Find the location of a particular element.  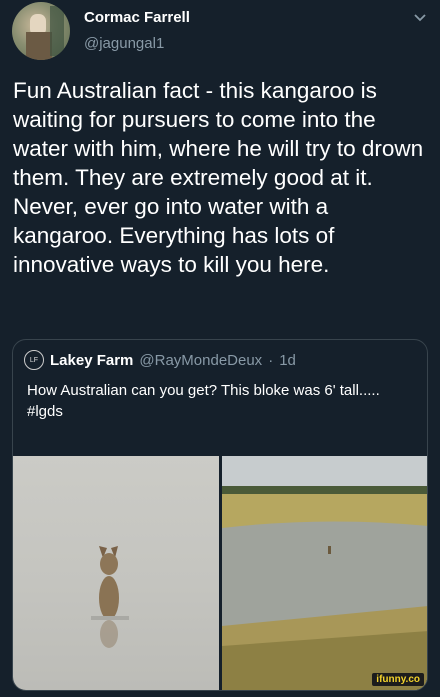

avatar-photo is located at coordinates (45, 33).